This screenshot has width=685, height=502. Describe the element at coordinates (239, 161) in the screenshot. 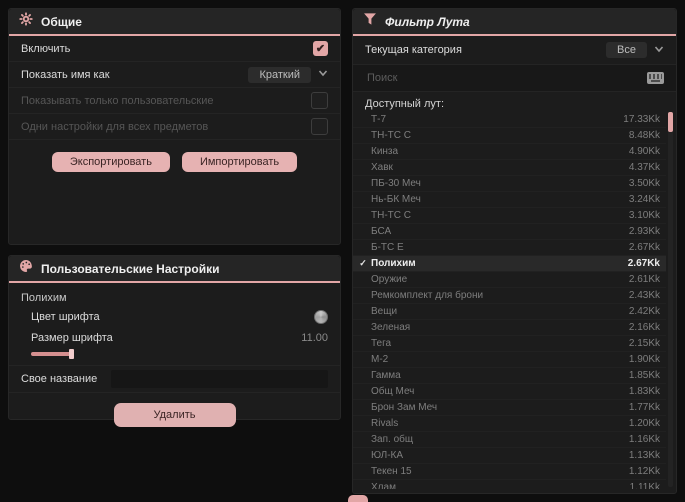

I see `import-button: Импортировать` at that location.